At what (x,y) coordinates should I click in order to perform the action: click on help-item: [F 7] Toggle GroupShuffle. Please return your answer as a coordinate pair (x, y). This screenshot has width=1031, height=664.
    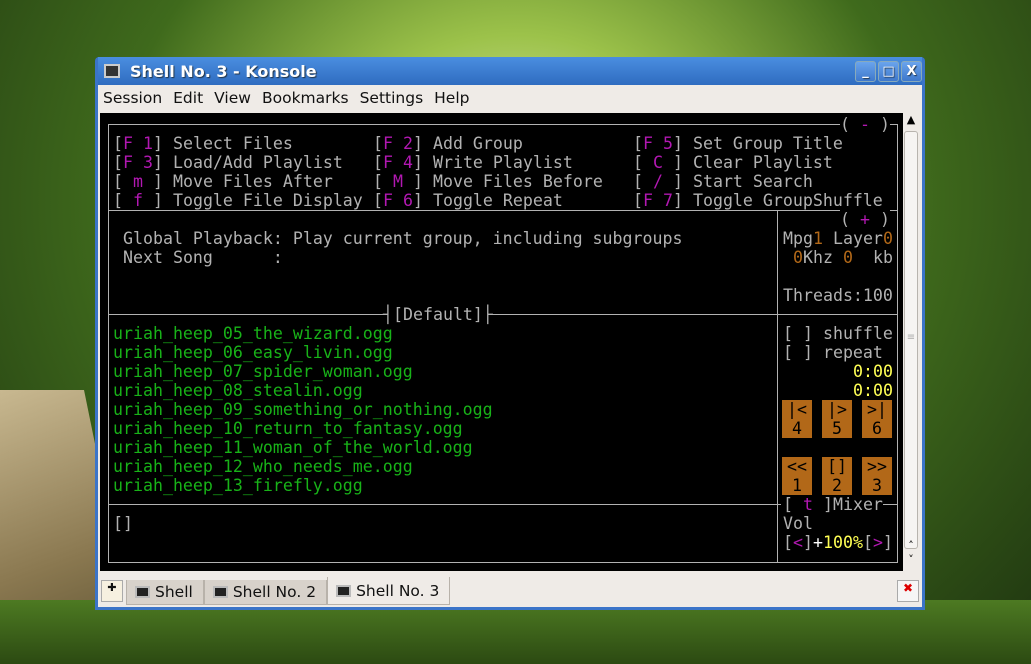
    Looking at the image, I should click on (758, 200).